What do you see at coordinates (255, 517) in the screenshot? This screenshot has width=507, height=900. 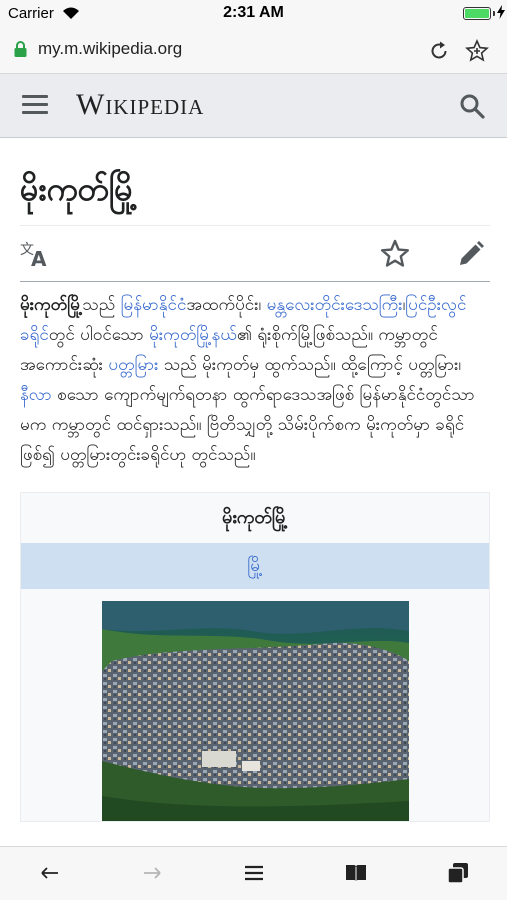 I see `infobox-title: မိုးကုတ်မြို့` at bounding box center [255, 517].